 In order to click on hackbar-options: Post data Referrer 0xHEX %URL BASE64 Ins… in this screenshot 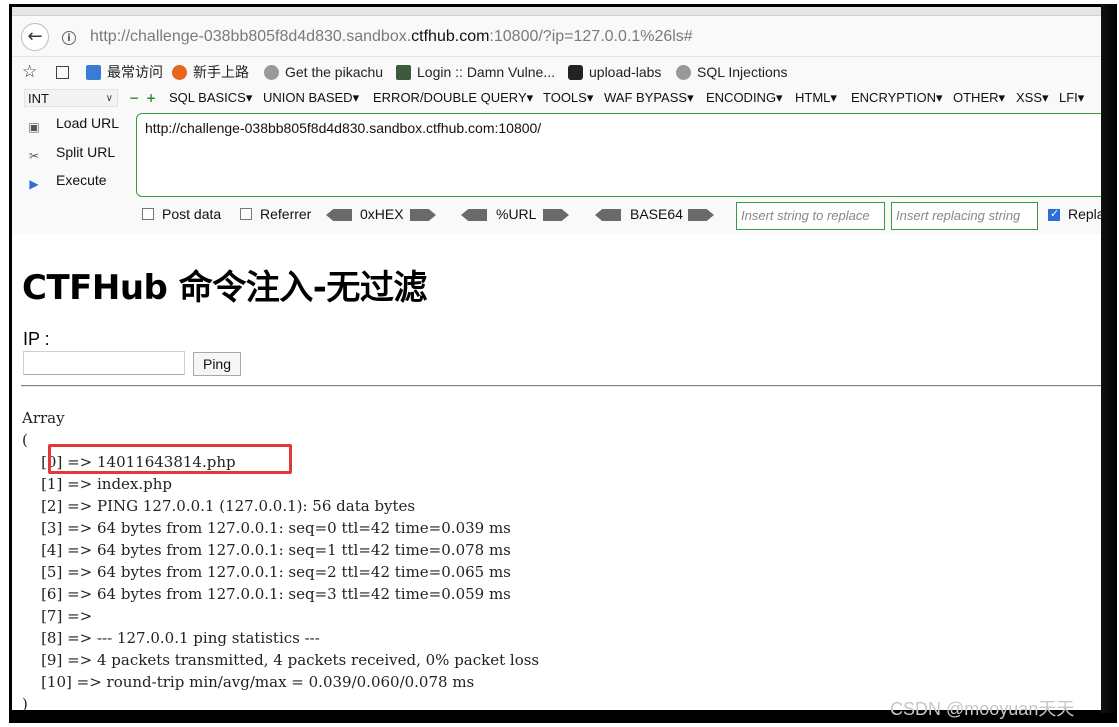, I will do `click(556, 215)`.